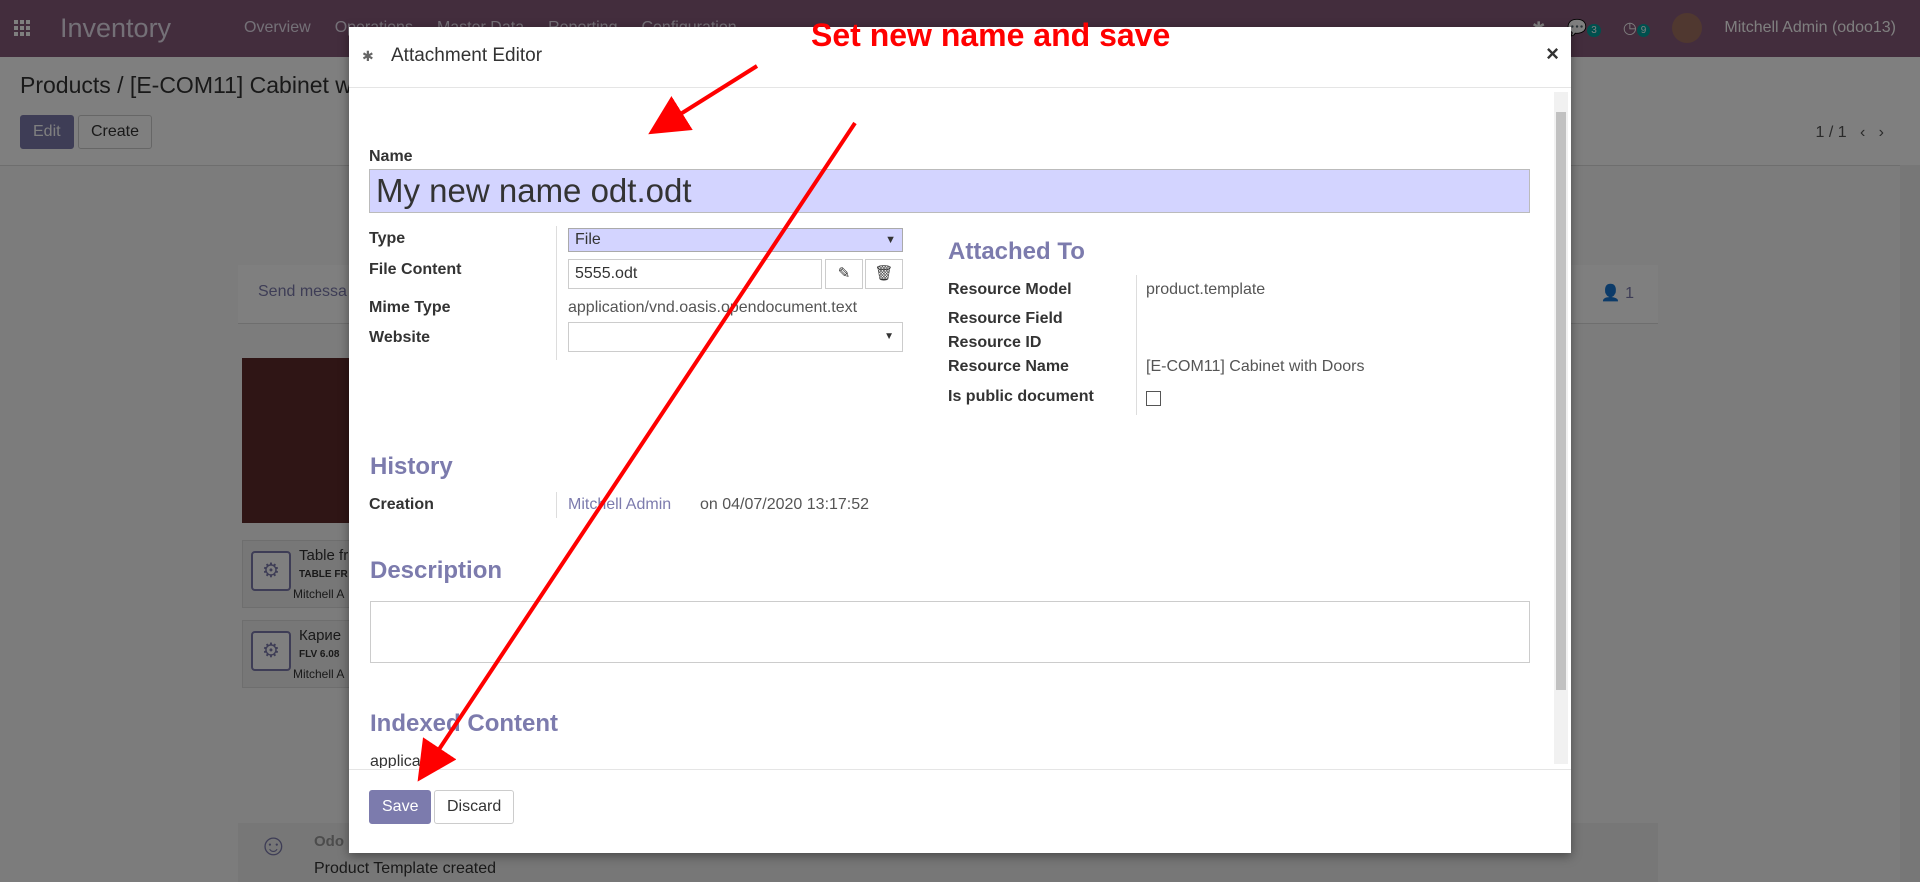 The image size is (1920, 882). What do you see at coordinates (703, 99) in the screenshot?
I see `arrow-to-name` at bounding box center [703, 99].